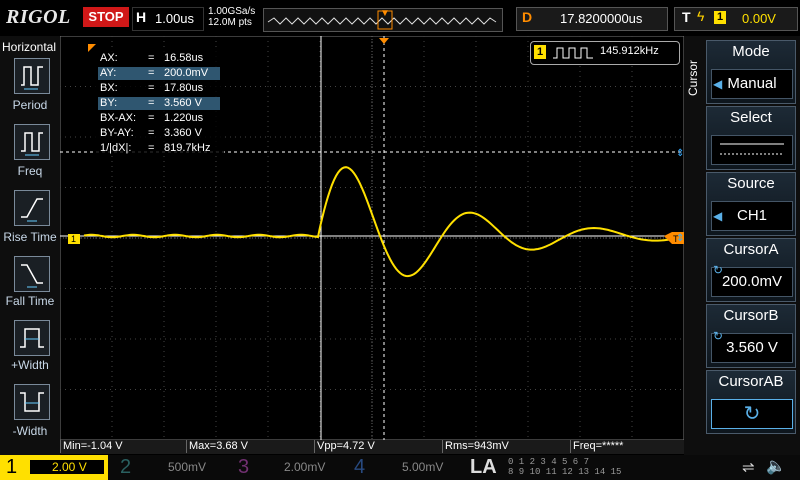 The image size is (800, 480). Describe the element at coordinates (12, 467) in the screenshot. I see `ch1-number: 1` at that location.